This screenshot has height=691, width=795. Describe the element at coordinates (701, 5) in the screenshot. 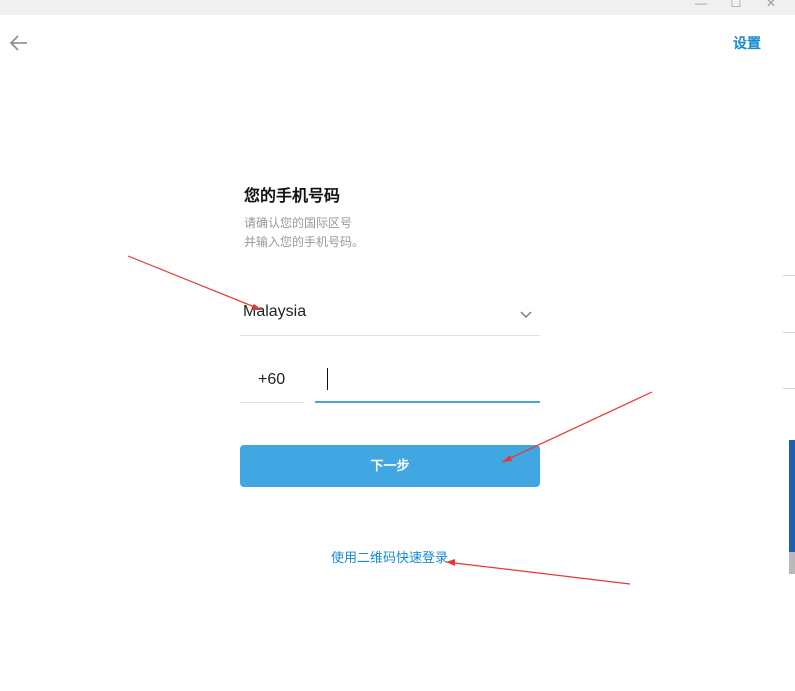

I see `minimize-button: —` at that location.